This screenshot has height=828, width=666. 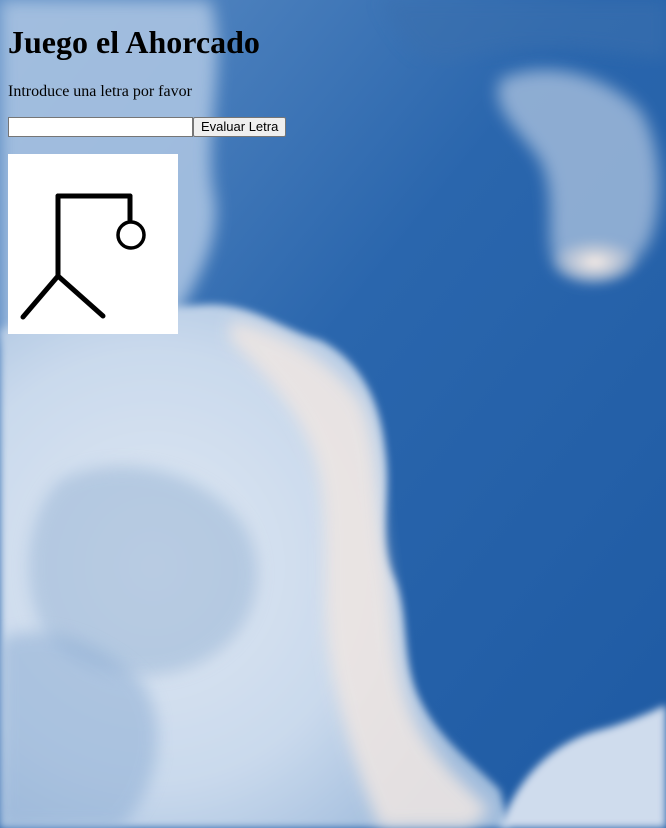 I want to click on page-title: Juego el Ahorcado, so click(x=134, y=42).